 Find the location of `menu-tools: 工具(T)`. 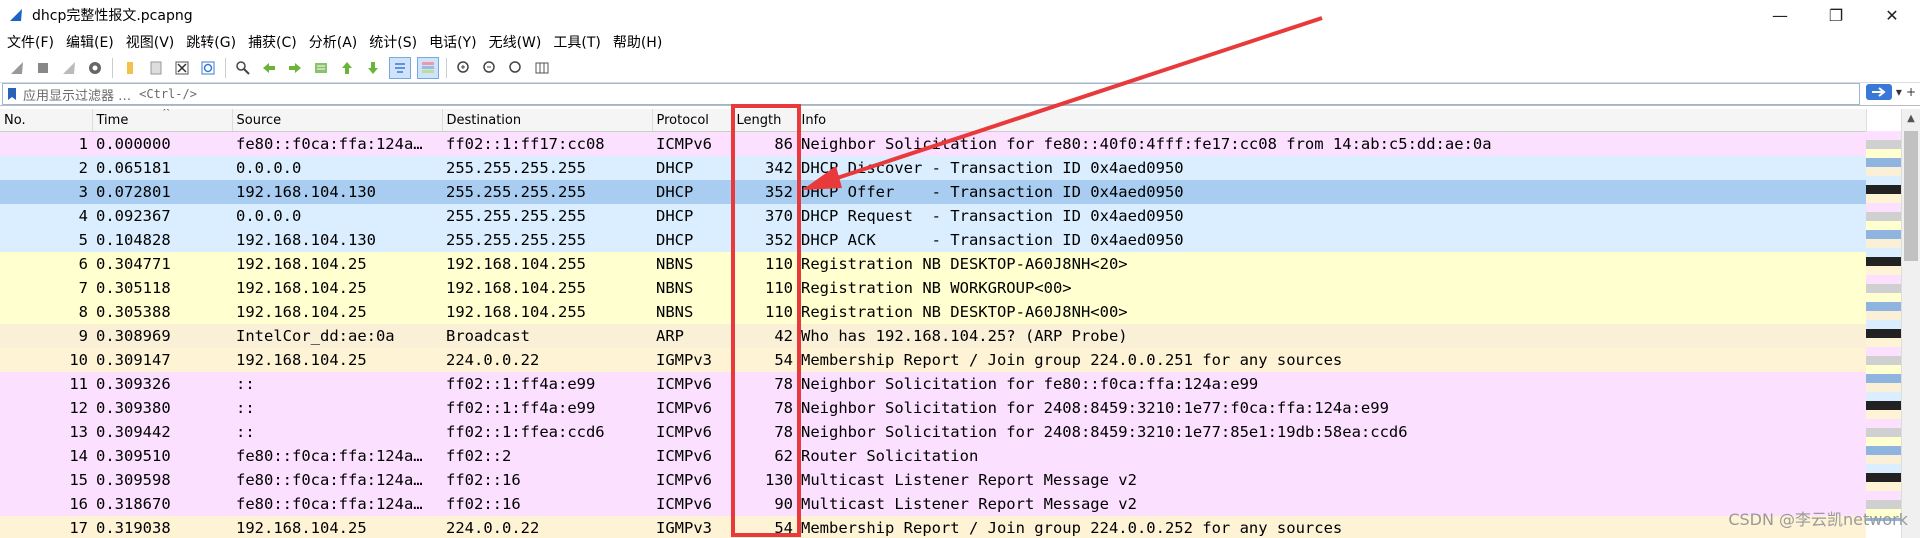

menu-tools: 工具(T) is located at coordinates (579, 42).